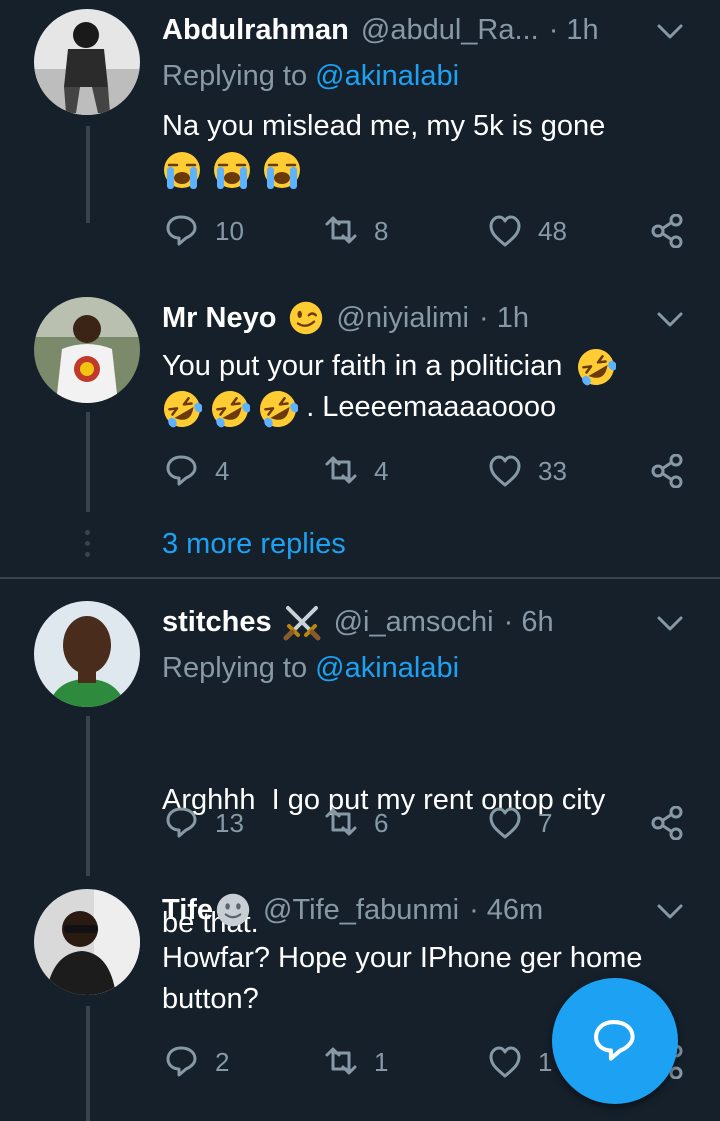 This screenshot has height=1121, width=720. Describe the element at coordinates (545, 1061) in the screenshot. I see `like-count: 1` at that location.